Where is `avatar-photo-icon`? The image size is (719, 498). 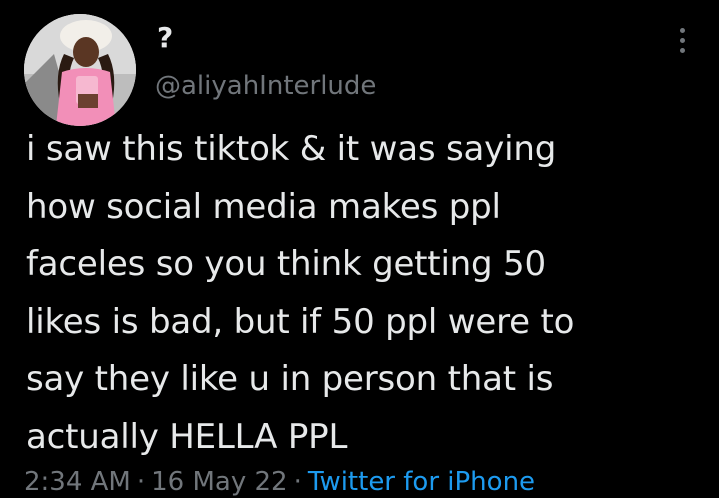 avatar-photo-icon is located at coordinates (80, 70).